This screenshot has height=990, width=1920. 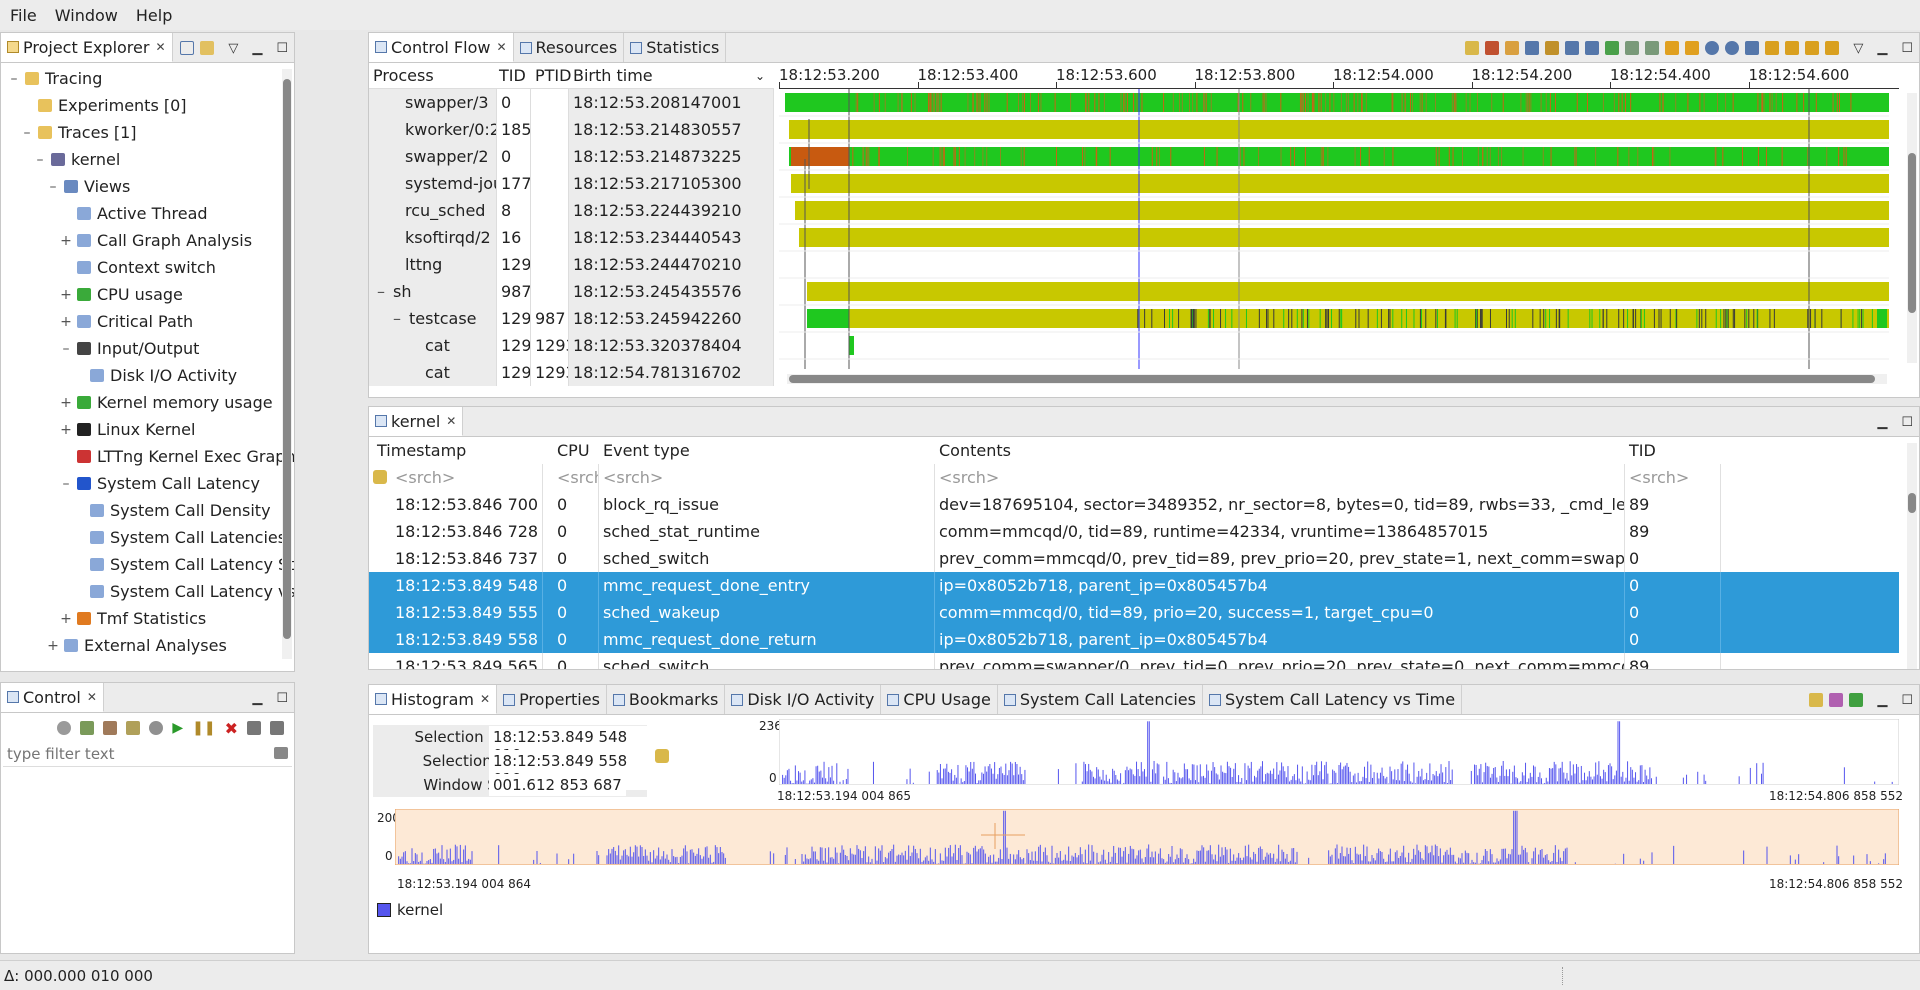 I want to click on filter-icon, so click(x=1492, y=48).